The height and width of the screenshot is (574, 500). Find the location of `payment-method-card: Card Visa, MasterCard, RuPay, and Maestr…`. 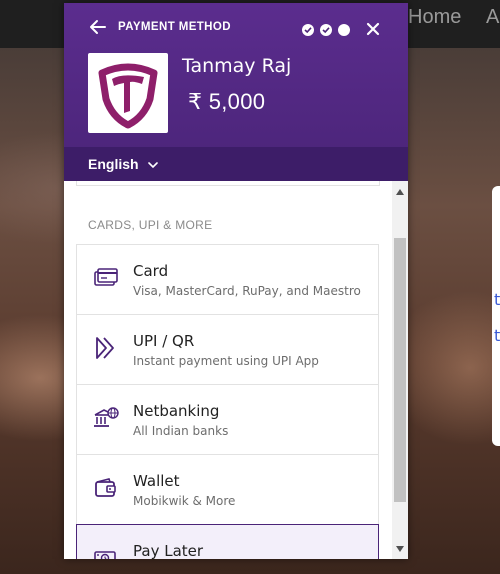

payment-method-card: Card Visa, MasterCard, RuPay, and Maestr… is located at coordinates (227, 279).